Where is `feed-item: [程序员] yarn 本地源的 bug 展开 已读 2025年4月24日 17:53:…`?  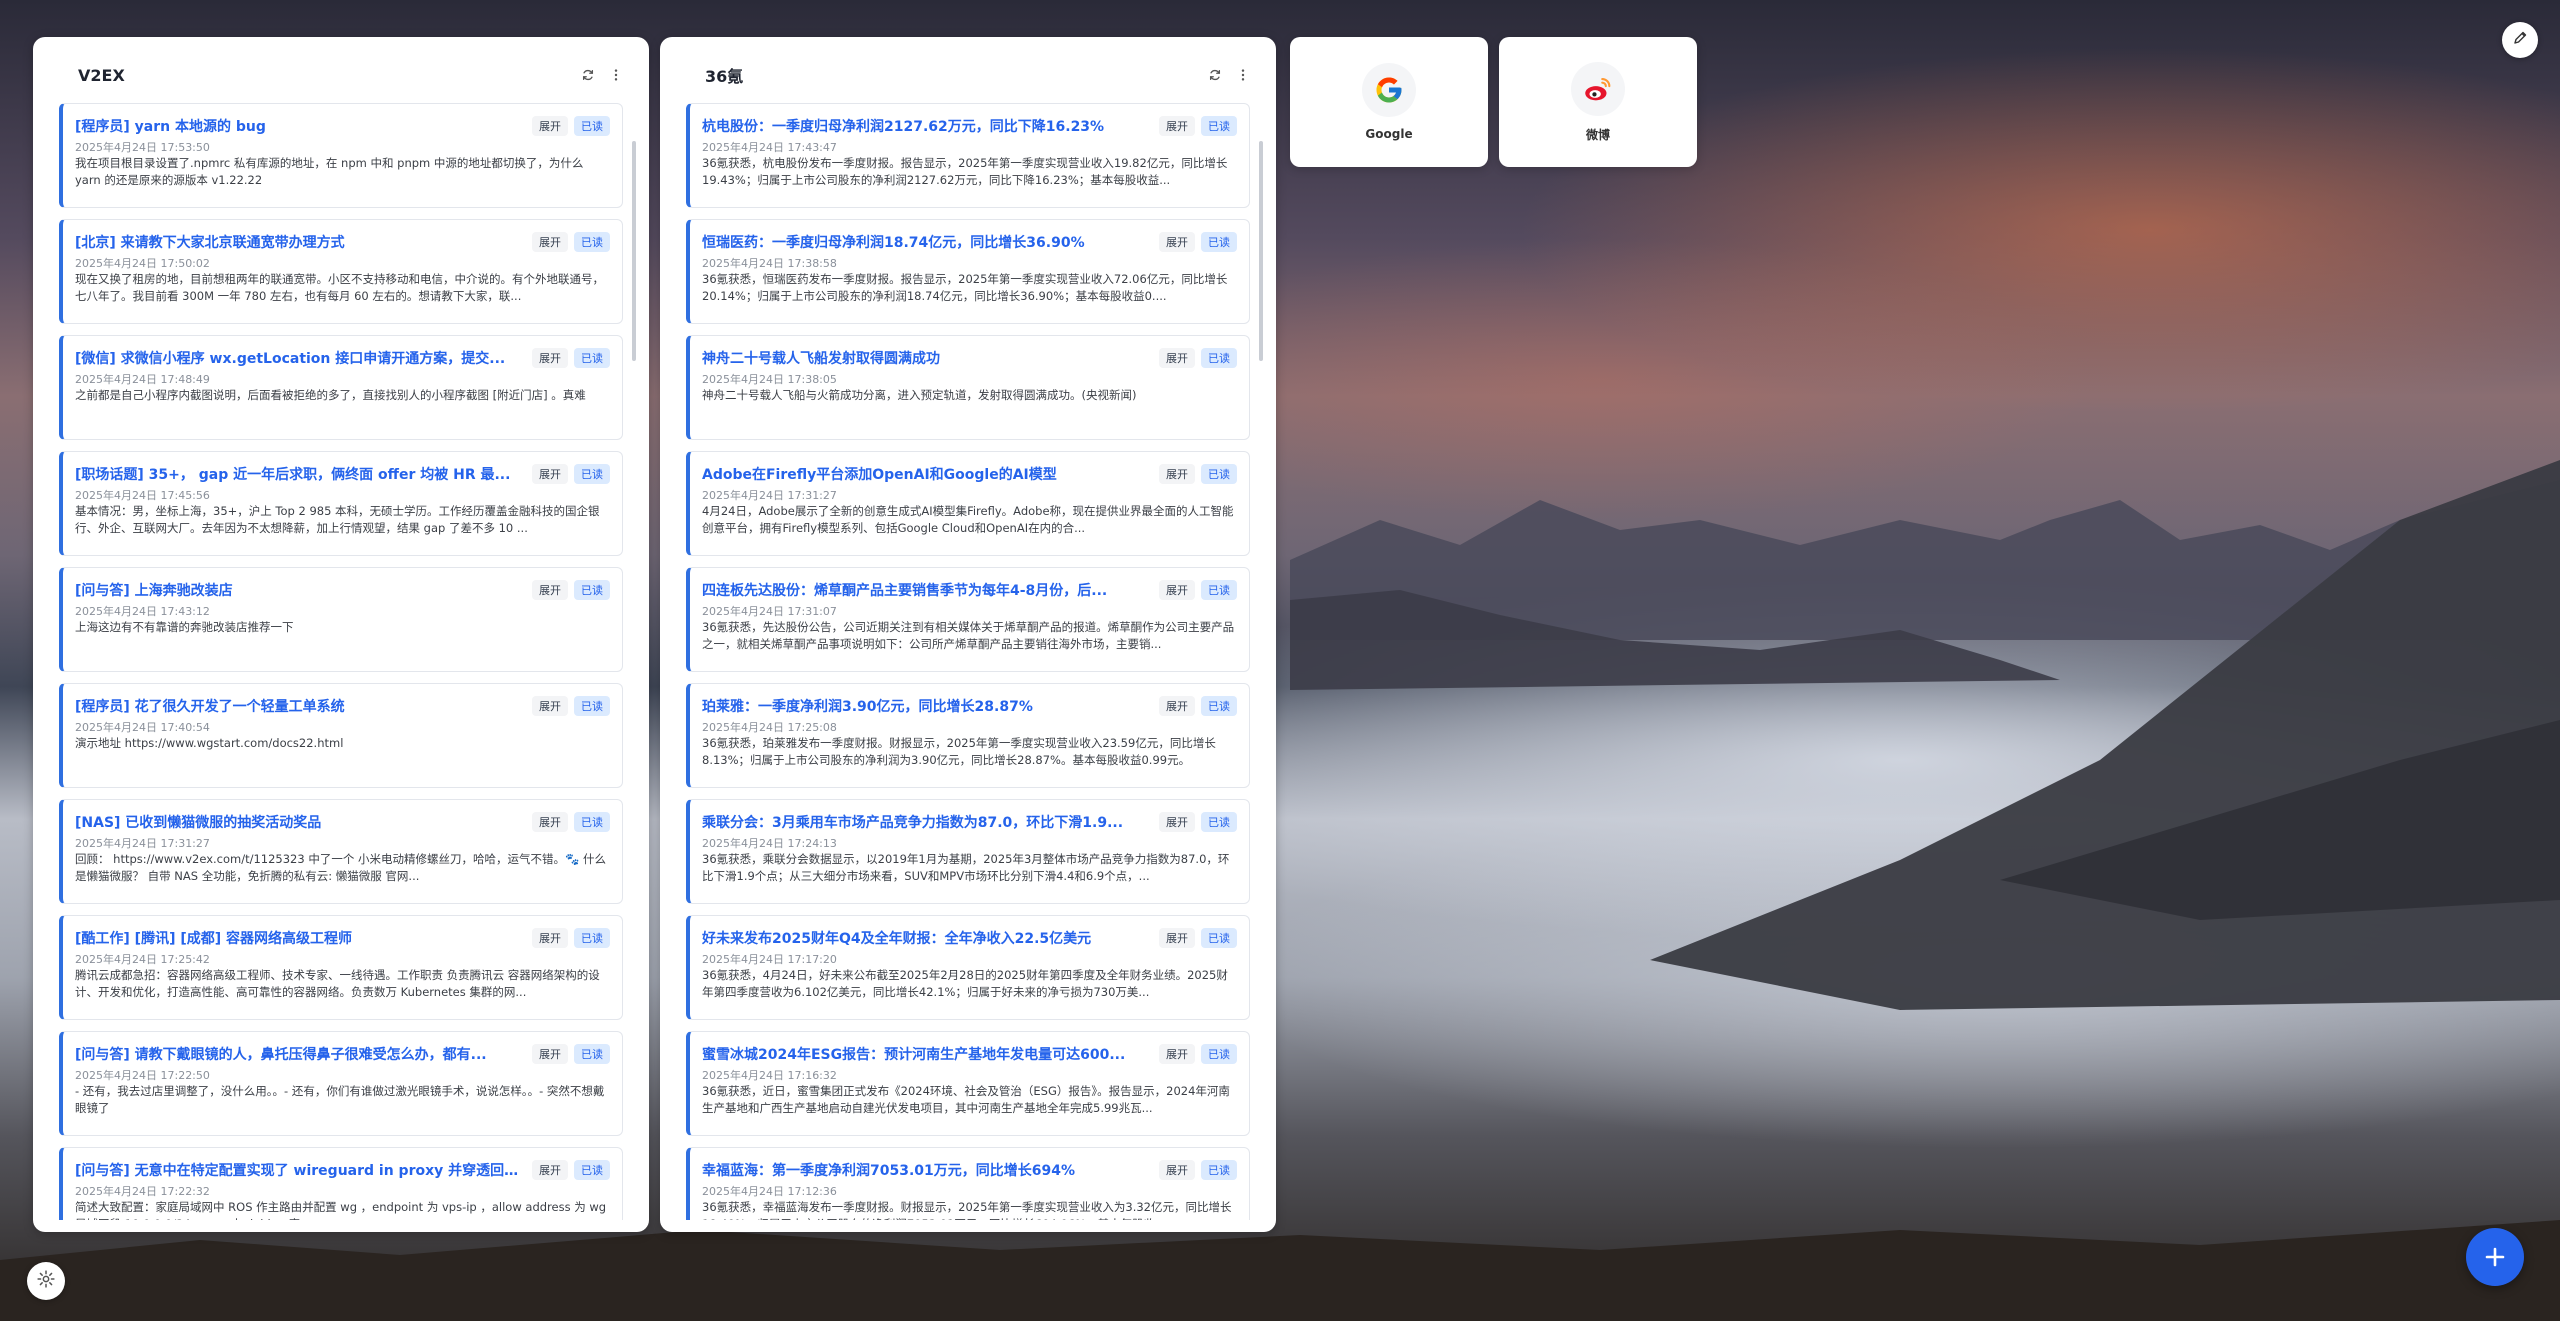 feed-item: [程序员] yarn 本地源的 bug 展开 已读 2025年4月24日 17:53:… is located at coordinates (341, 155).